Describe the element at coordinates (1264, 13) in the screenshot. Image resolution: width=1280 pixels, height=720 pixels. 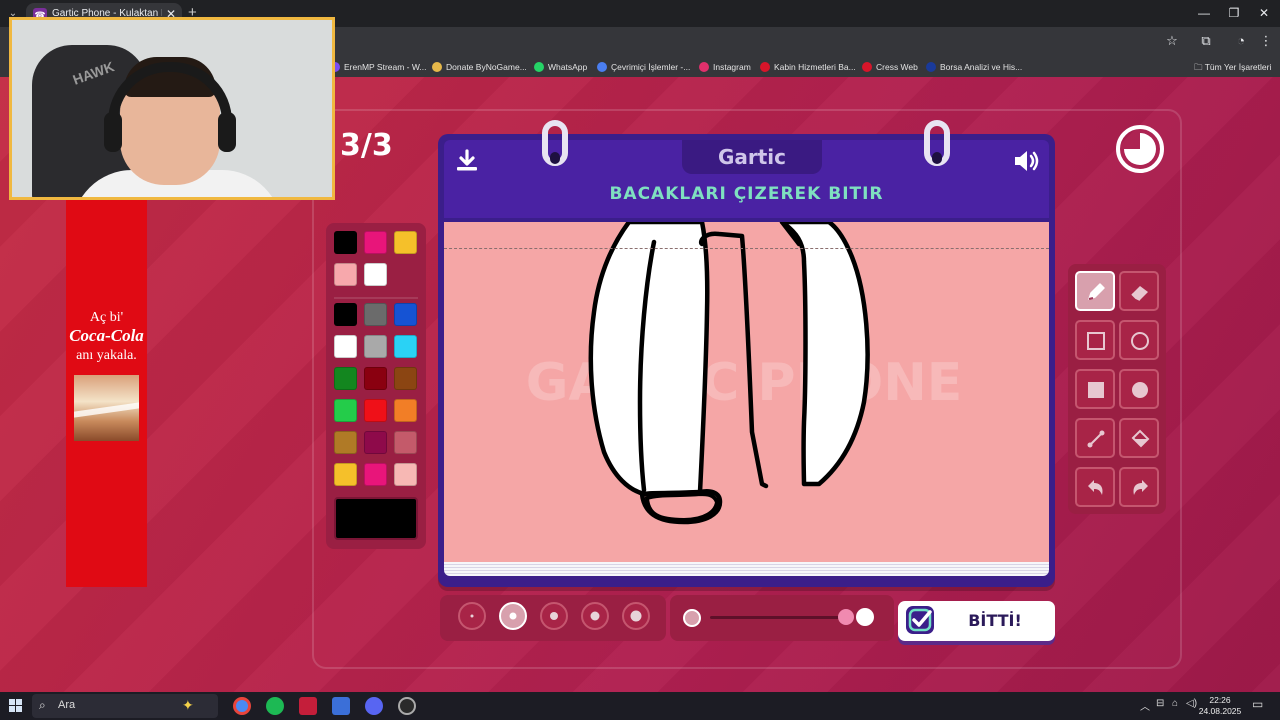
I see `close-window-icon: ✕` at that location.